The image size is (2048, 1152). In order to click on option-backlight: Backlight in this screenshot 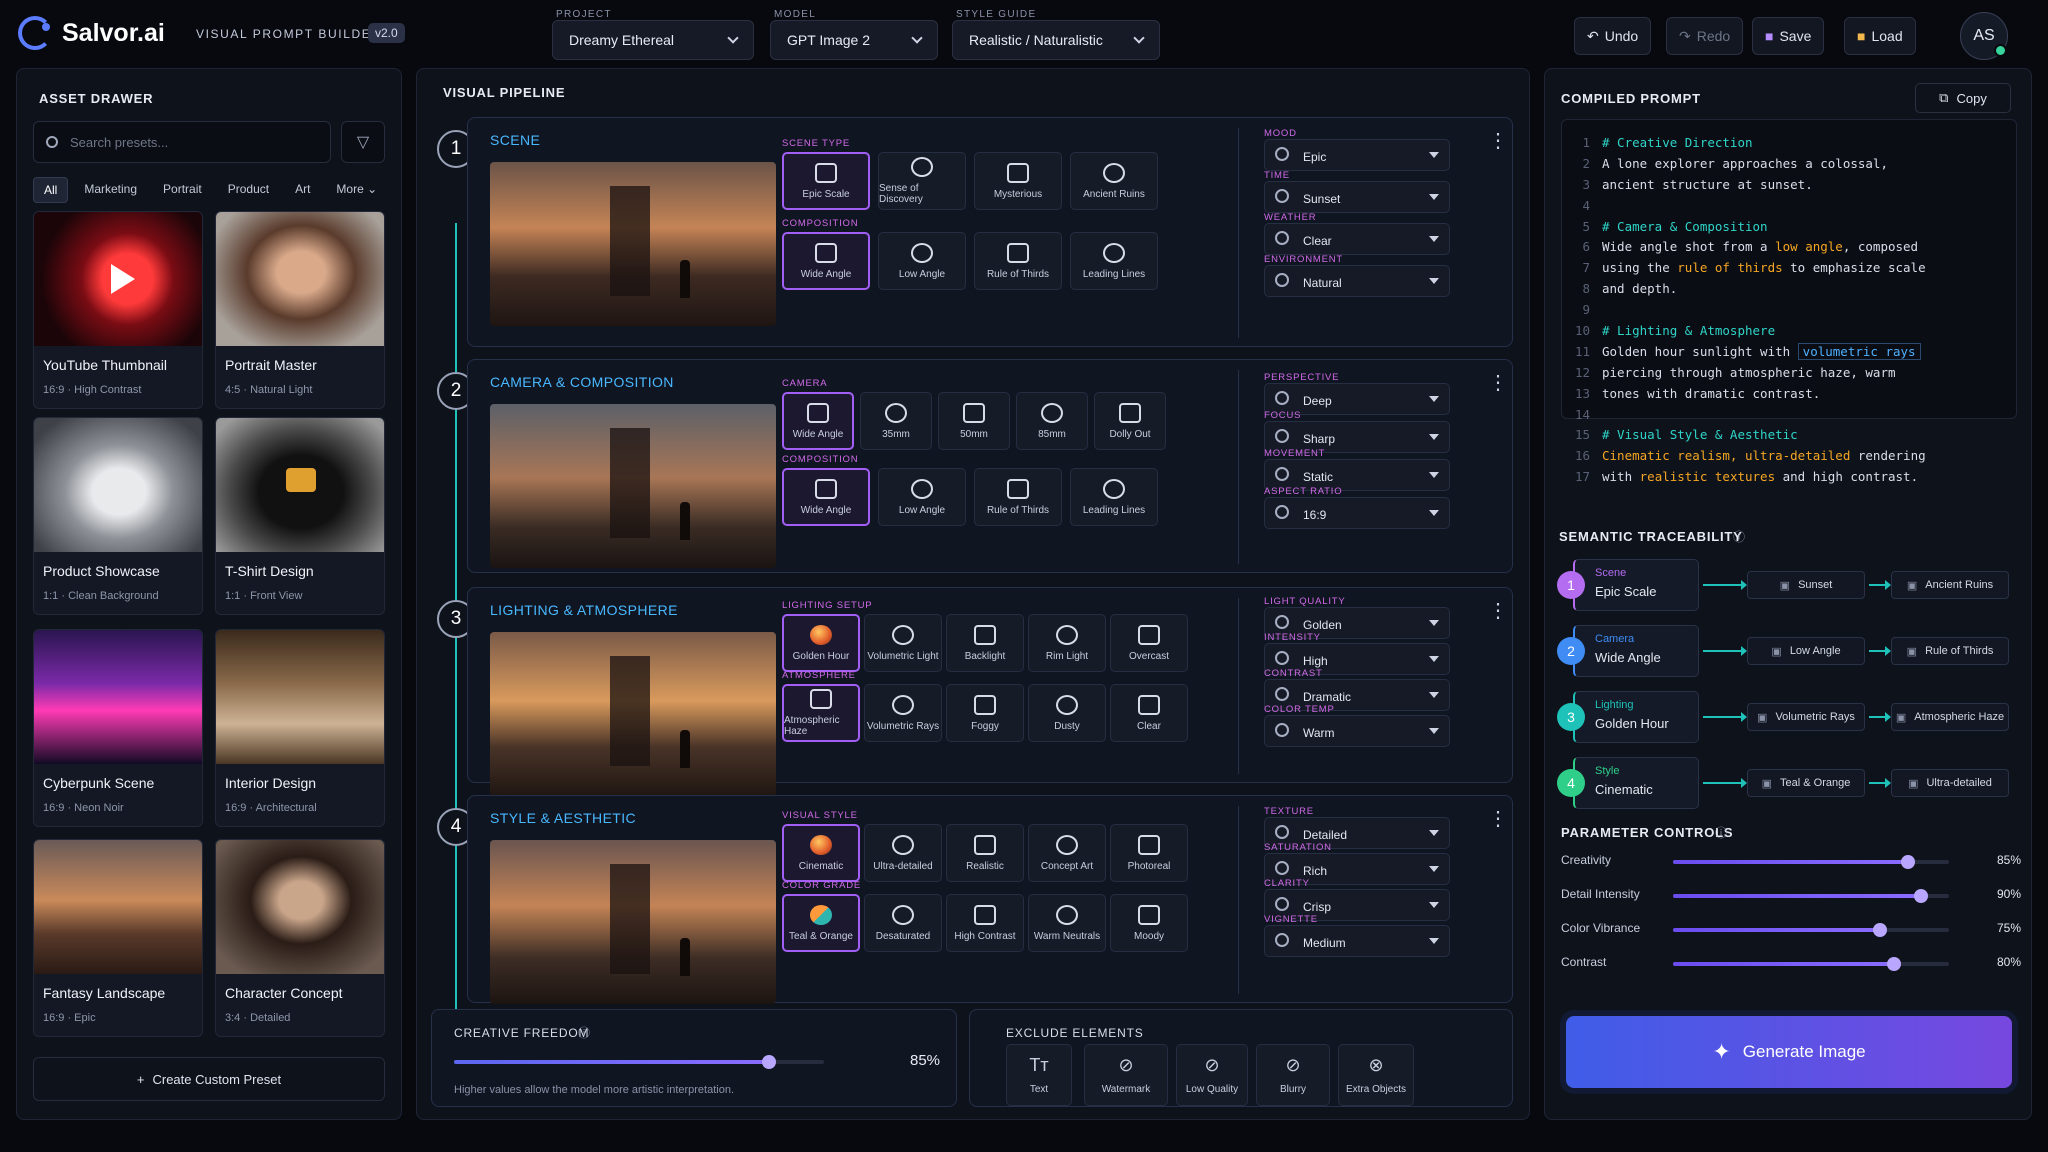, I will do `click(985, 643)`.